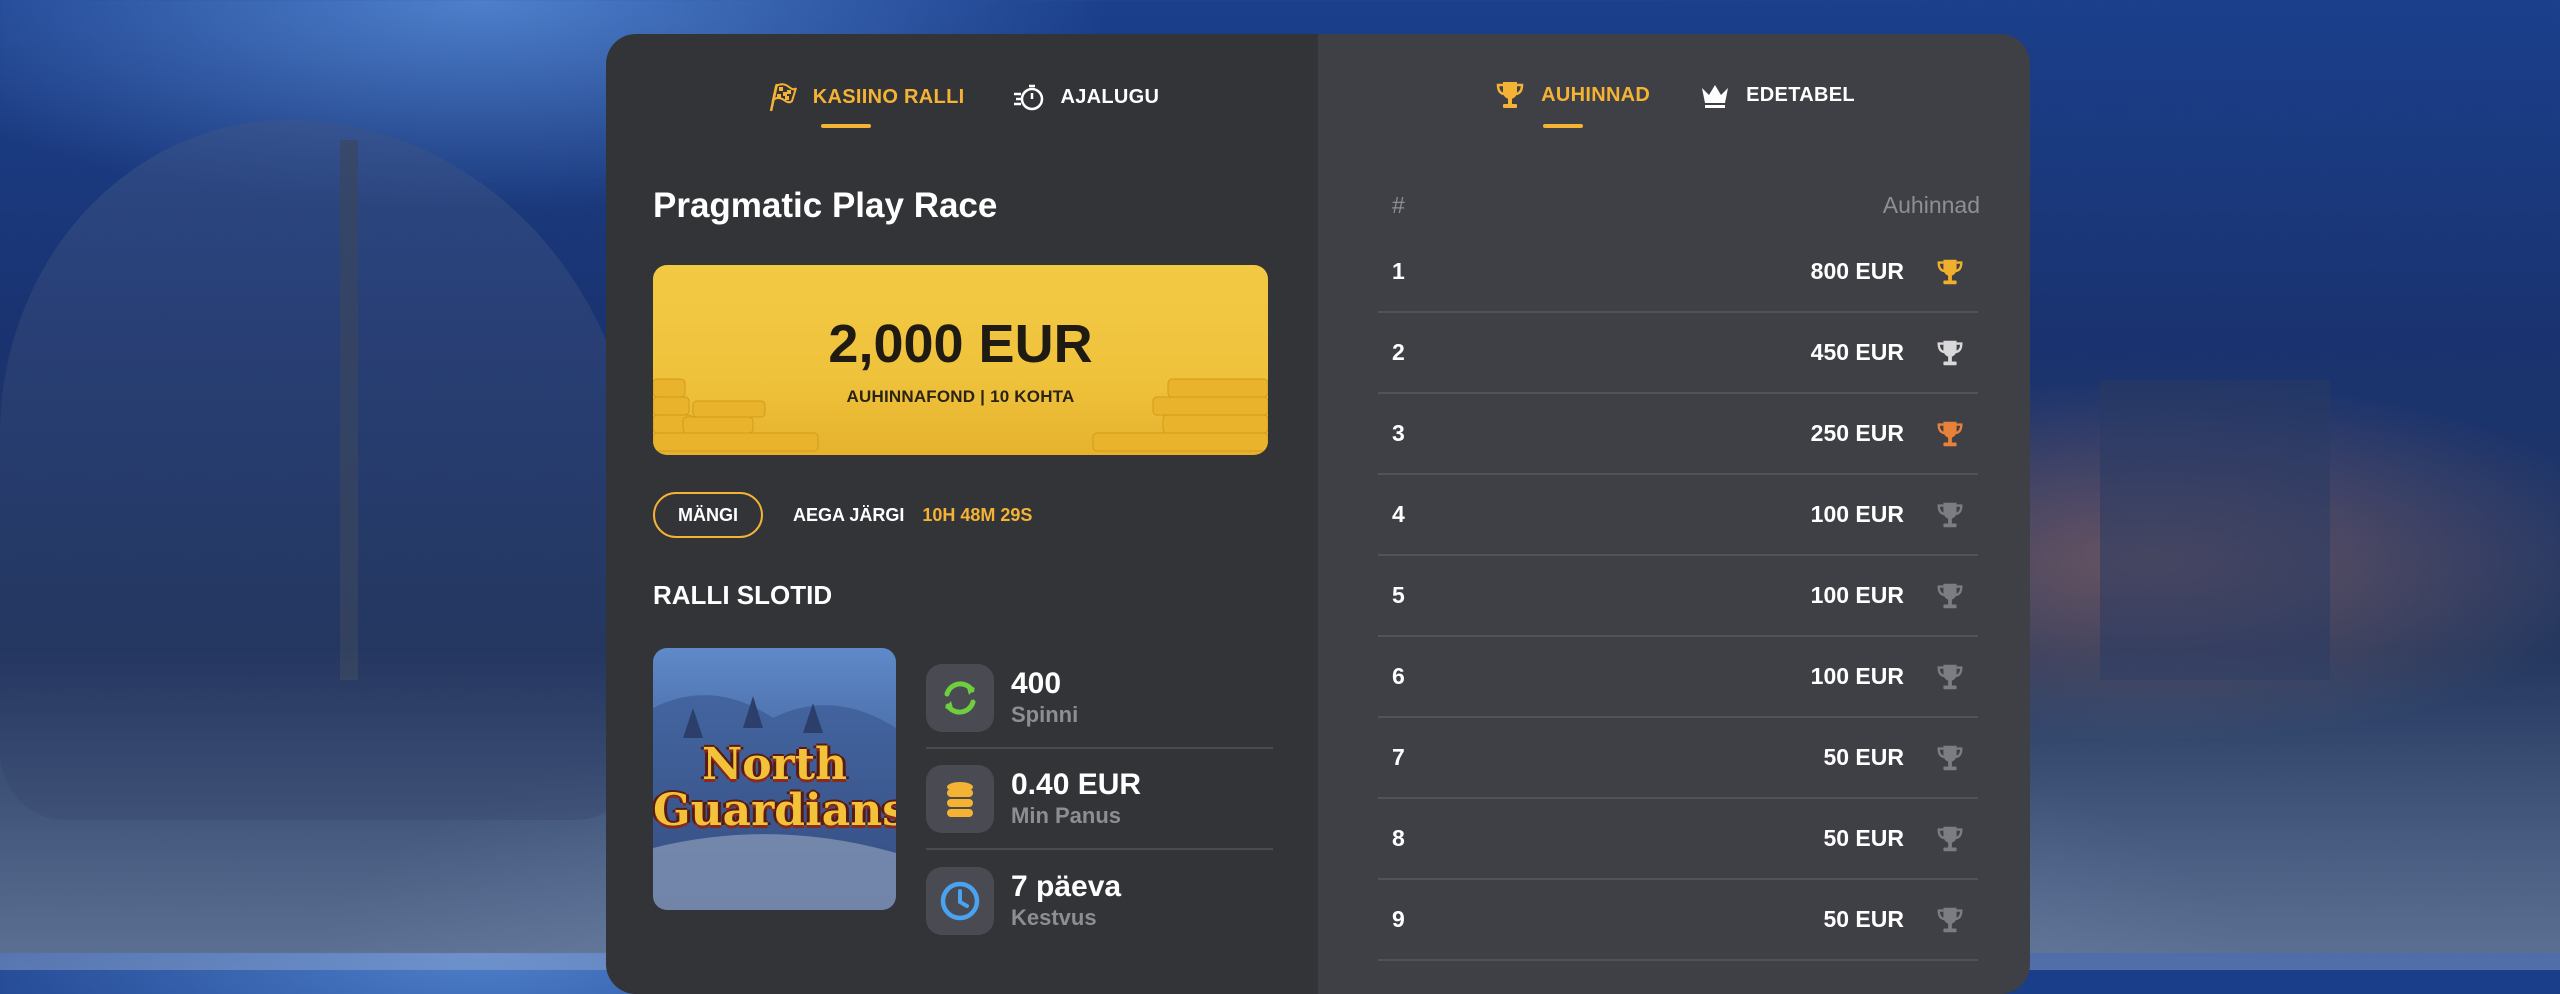 This screenshot has width=2560, height=994. I want to click on stat-value: 400, so click(1036, 683).